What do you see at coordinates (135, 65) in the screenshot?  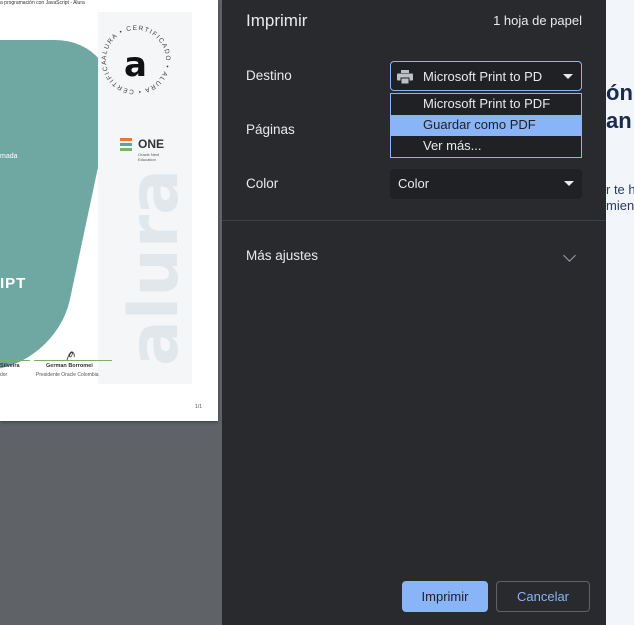 I see `alura-logo: a` at bounding box center [135, 65].